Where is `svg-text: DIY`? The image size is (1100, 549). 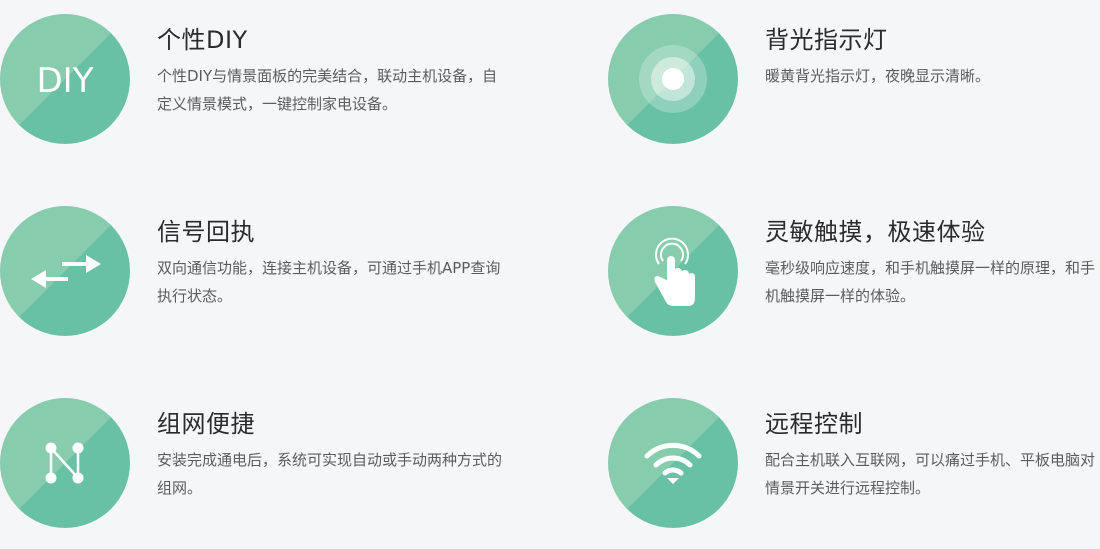 svg-text: DIY is located at coordinates (65, 81).